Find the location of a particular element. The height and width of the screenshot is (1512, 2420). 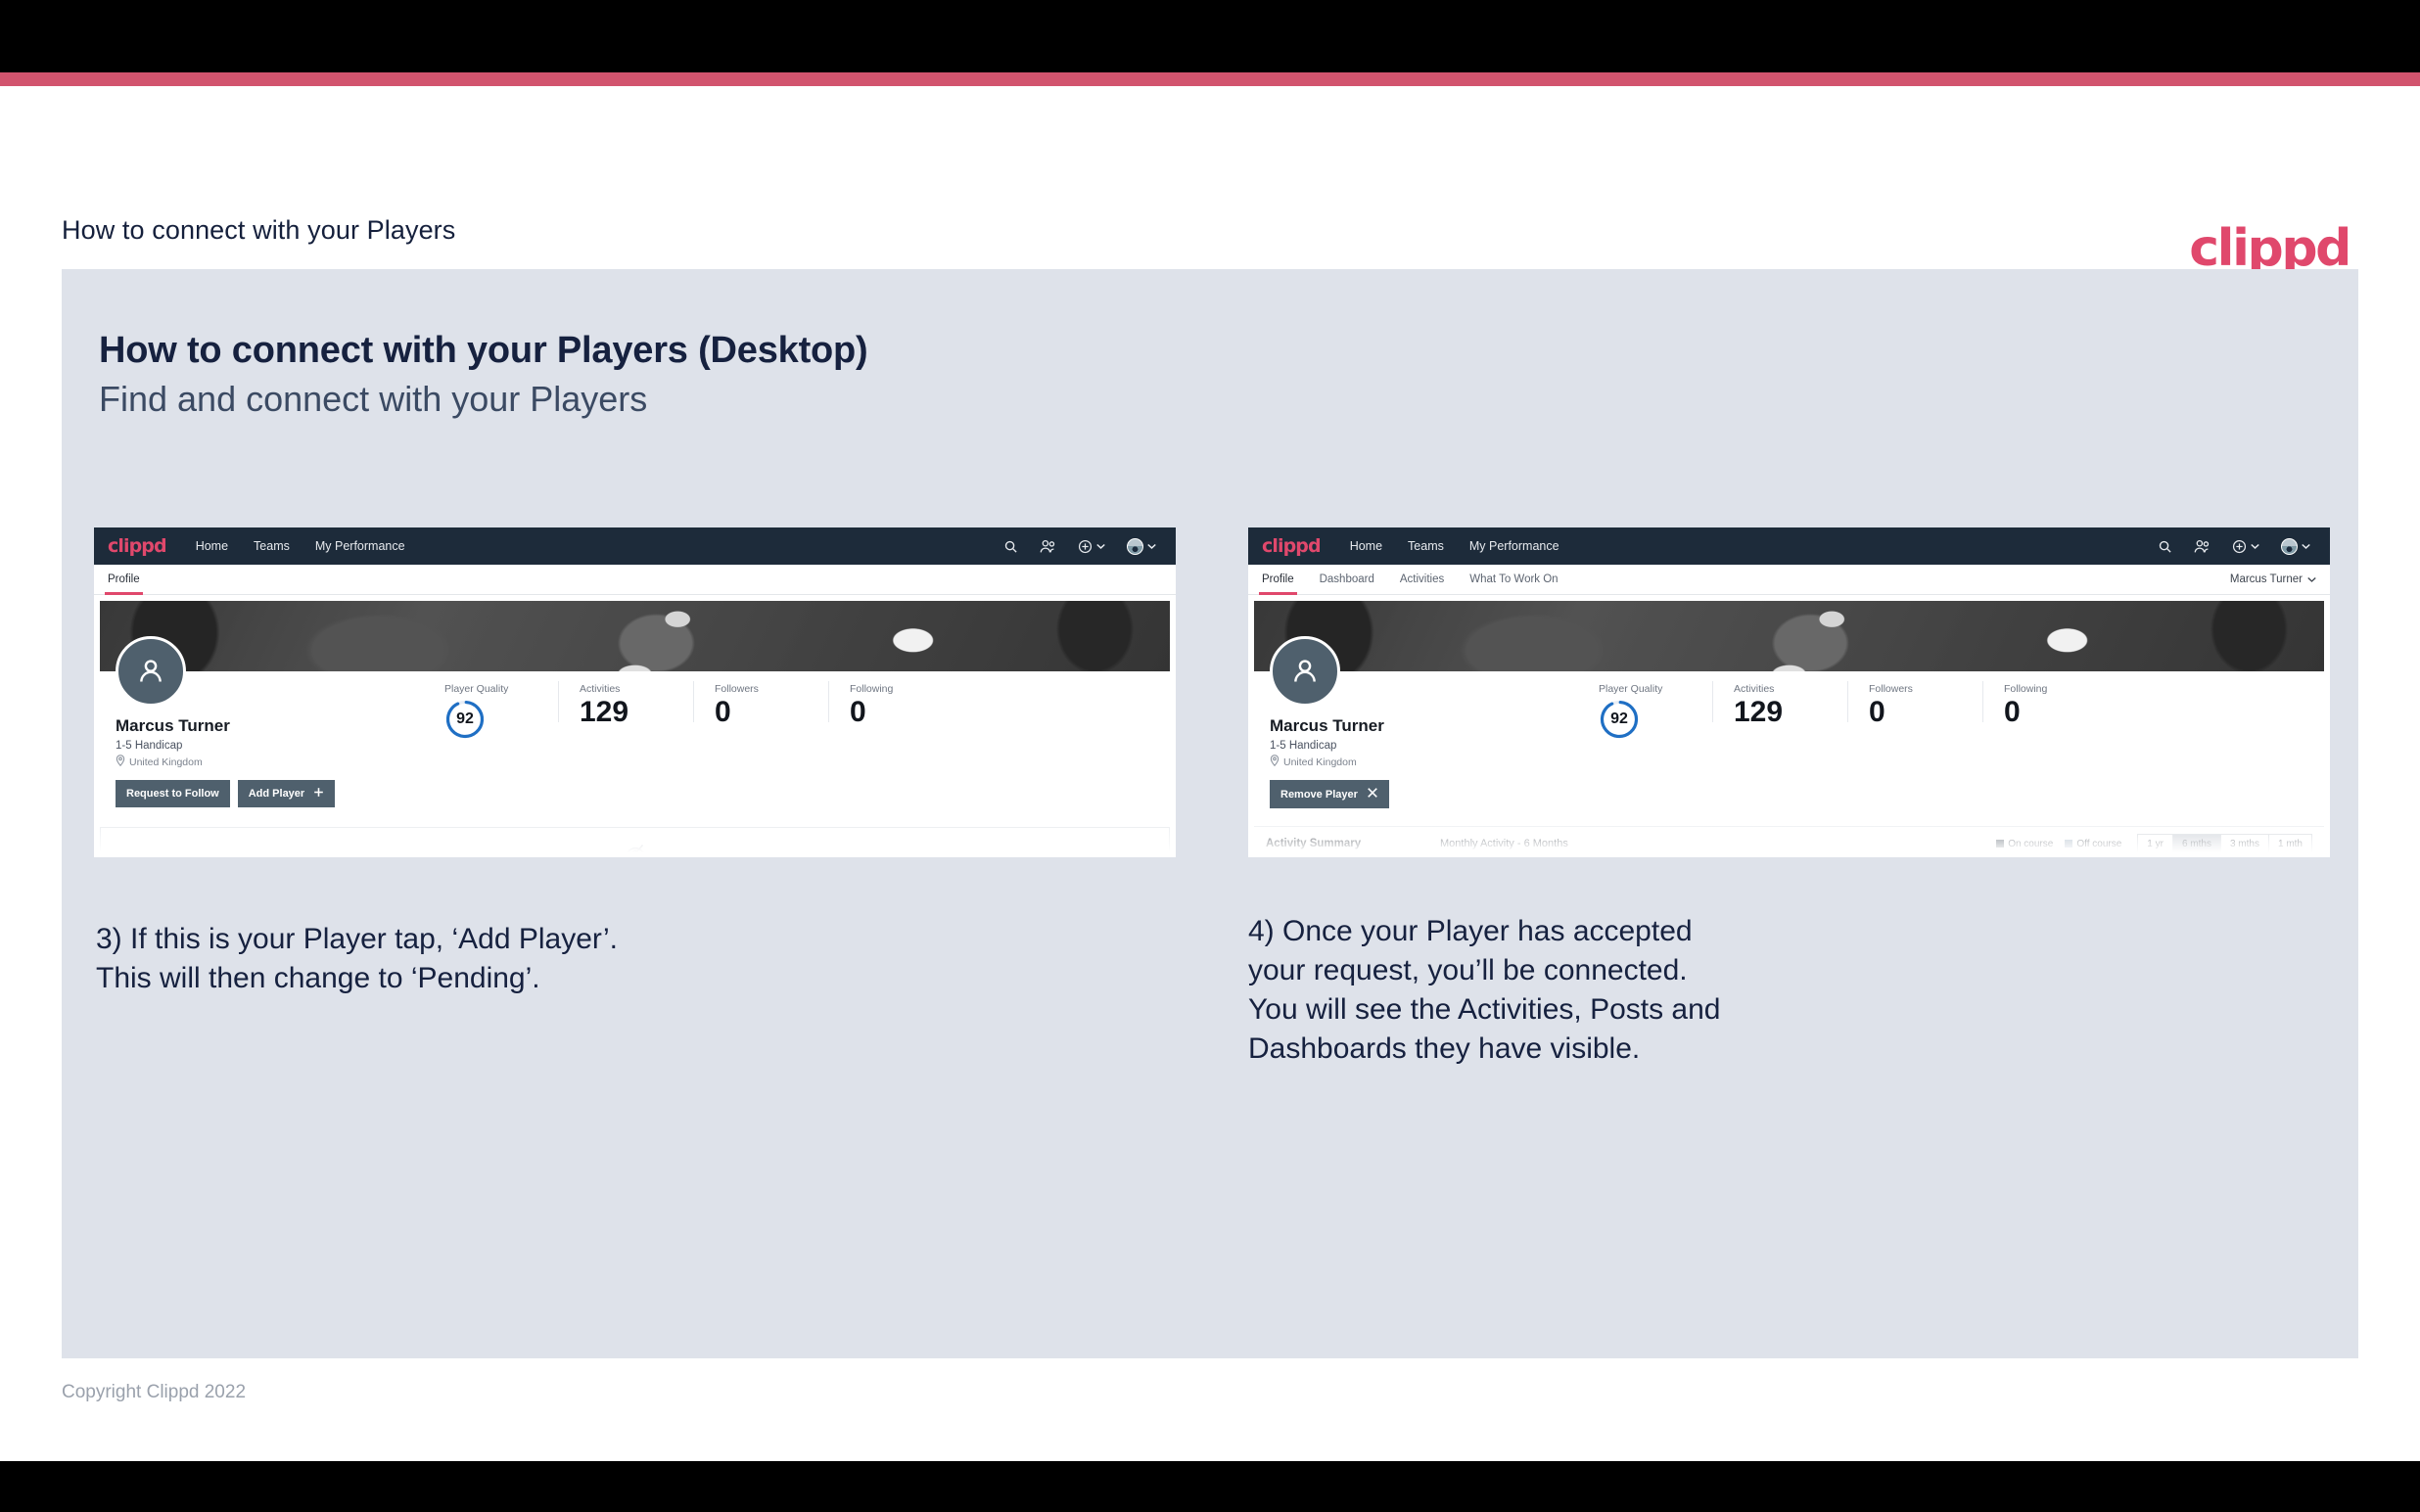

navbar-actions is located at coordinates (2237, 546).